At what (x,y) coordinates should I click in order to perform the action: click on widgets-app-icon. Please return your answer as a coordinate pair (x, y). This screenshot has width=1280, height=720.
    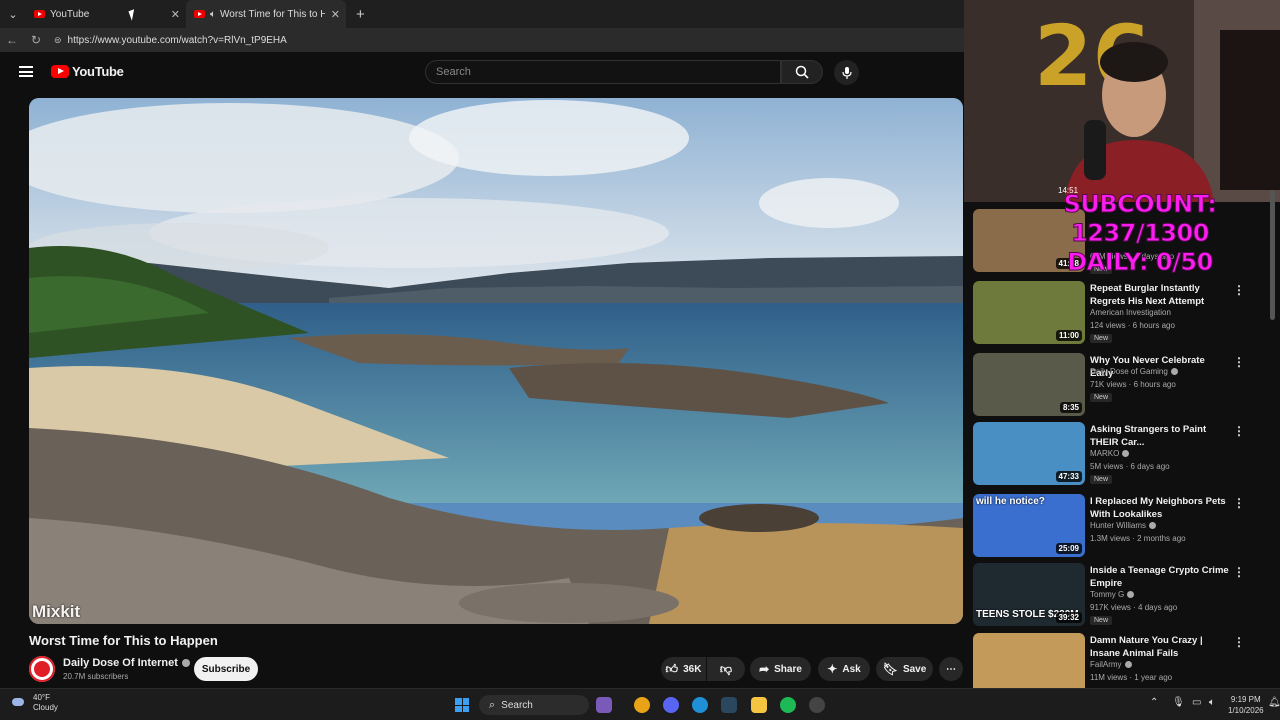
    Looking at the image, I should click on (604, 705).